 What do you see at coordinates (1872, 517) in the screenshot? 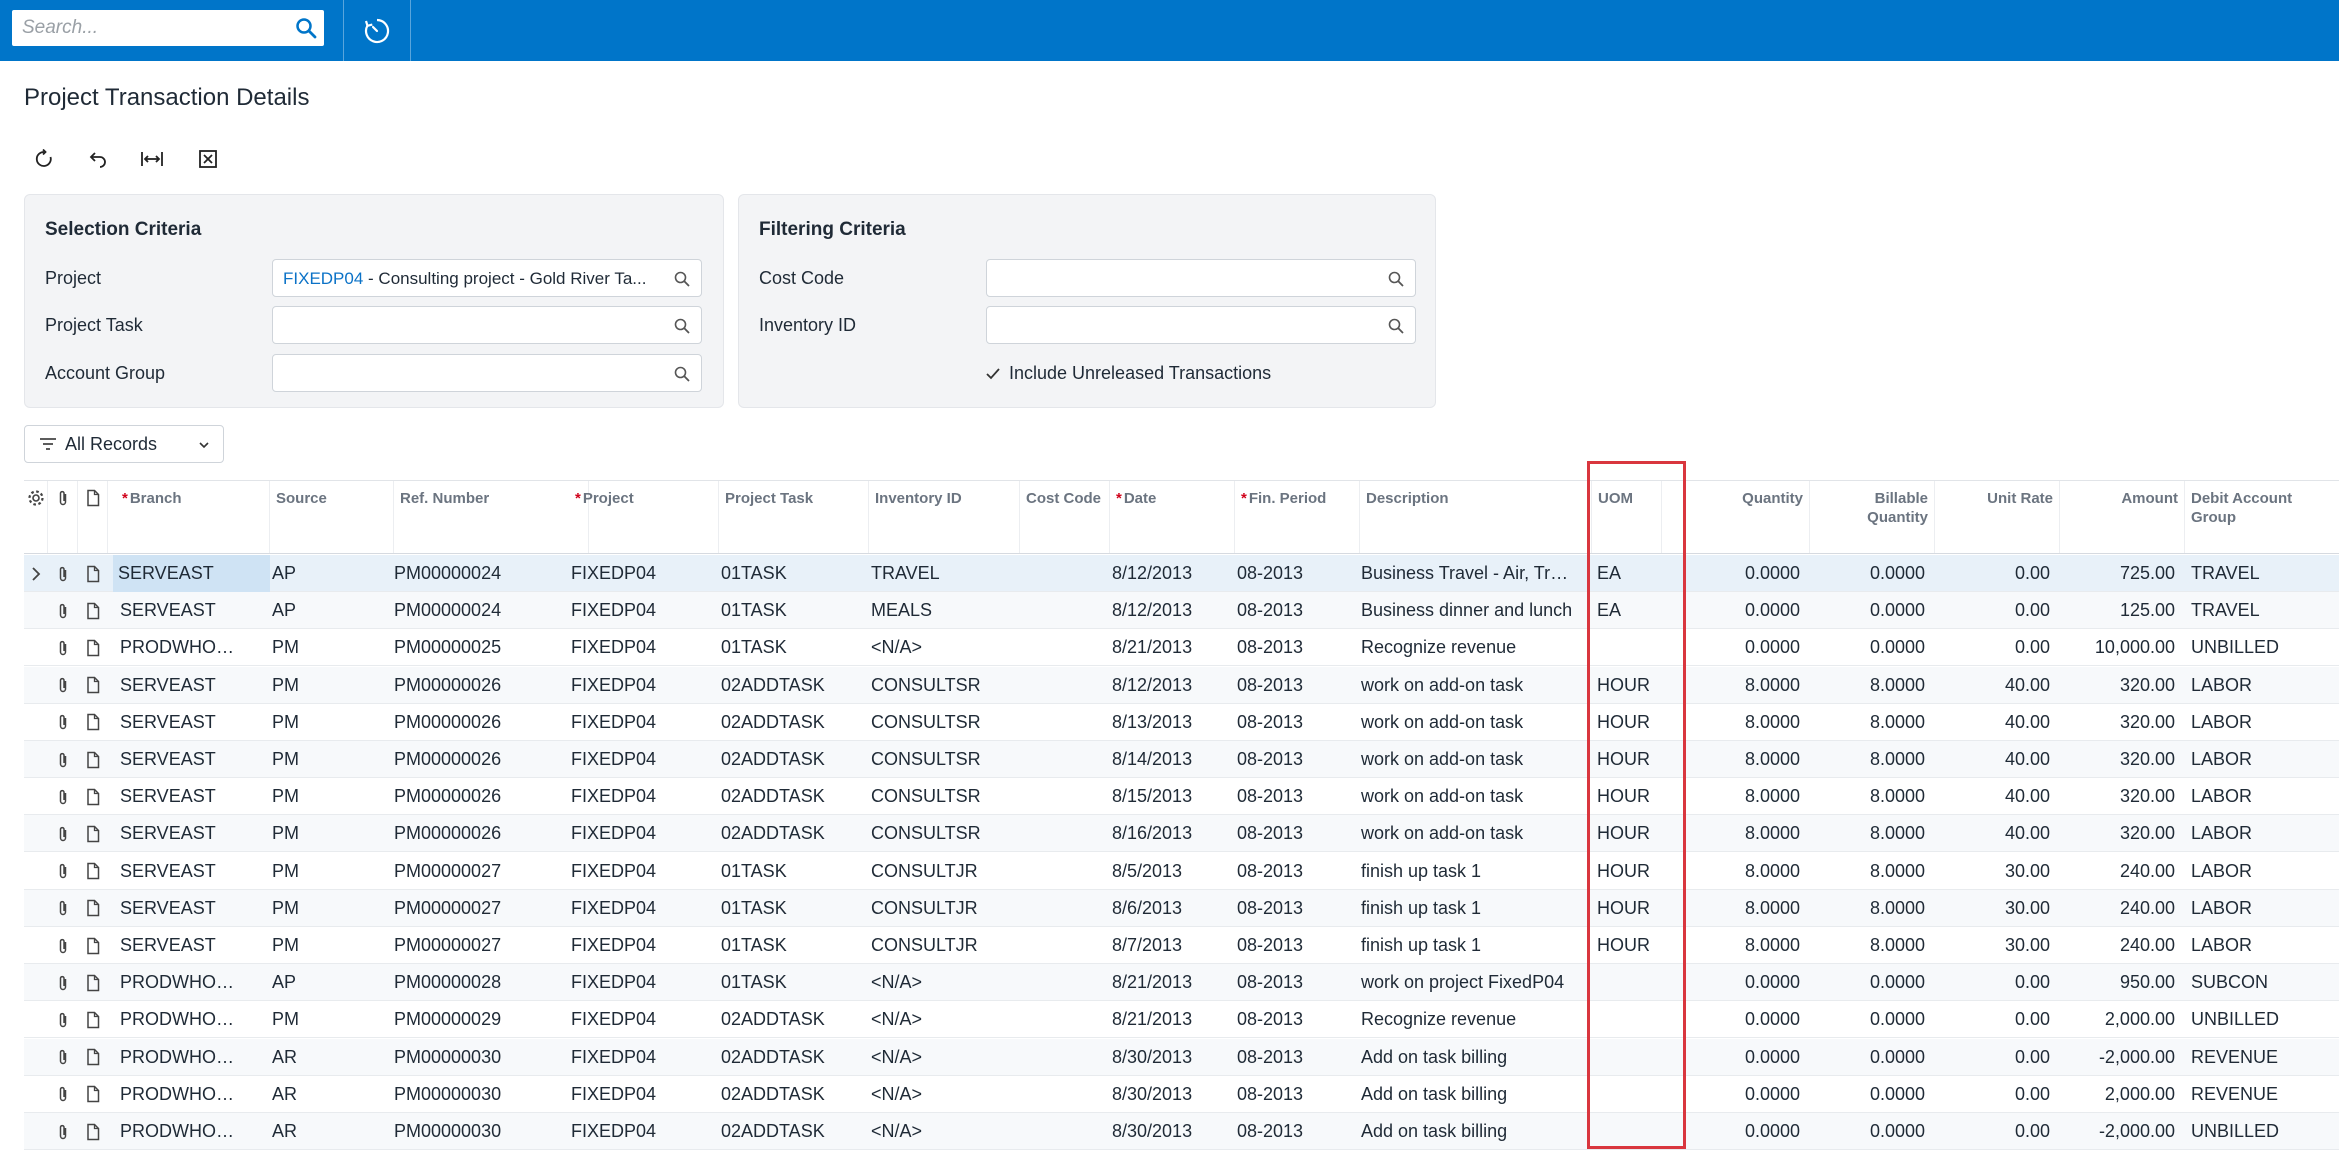
I see `header-billable-quantity: Billable Quantity` at bounding box center [1872, 517].